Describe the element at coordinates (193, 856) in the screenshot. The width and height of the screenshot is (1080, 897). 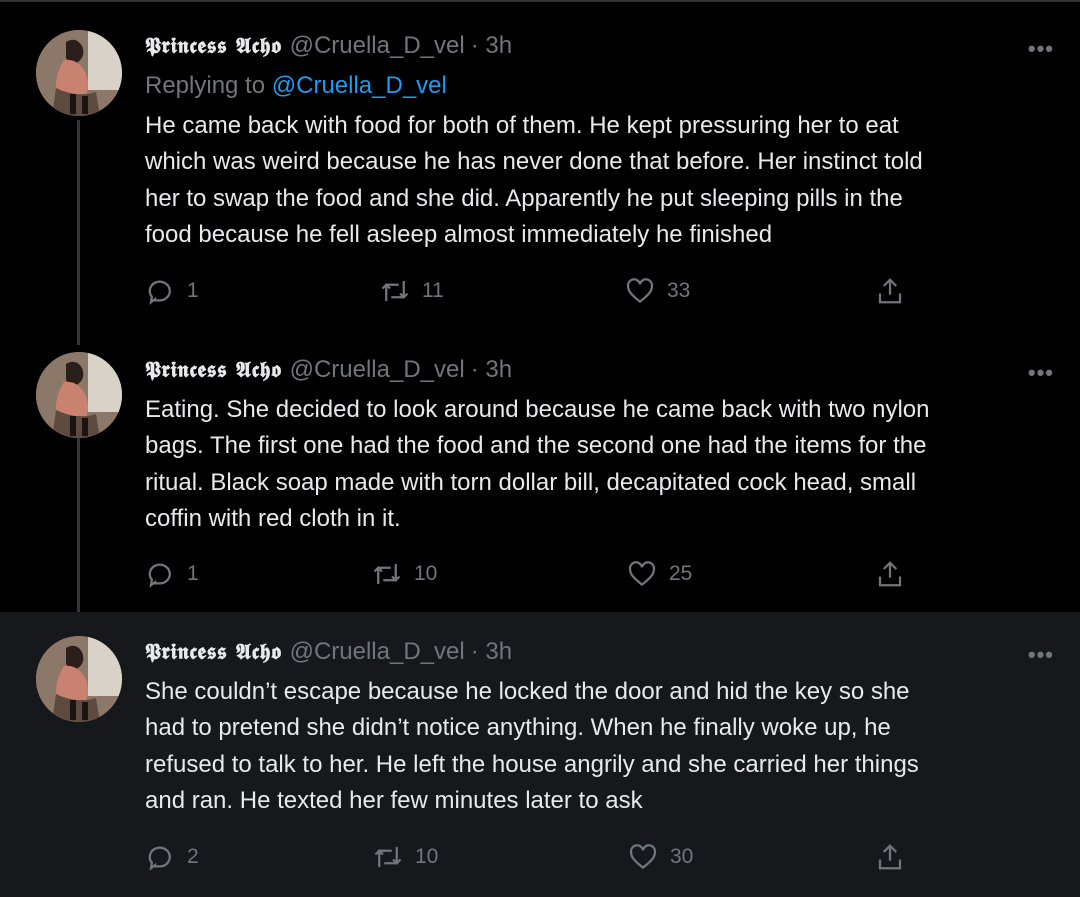
I see `reply-count: 2` at that location.